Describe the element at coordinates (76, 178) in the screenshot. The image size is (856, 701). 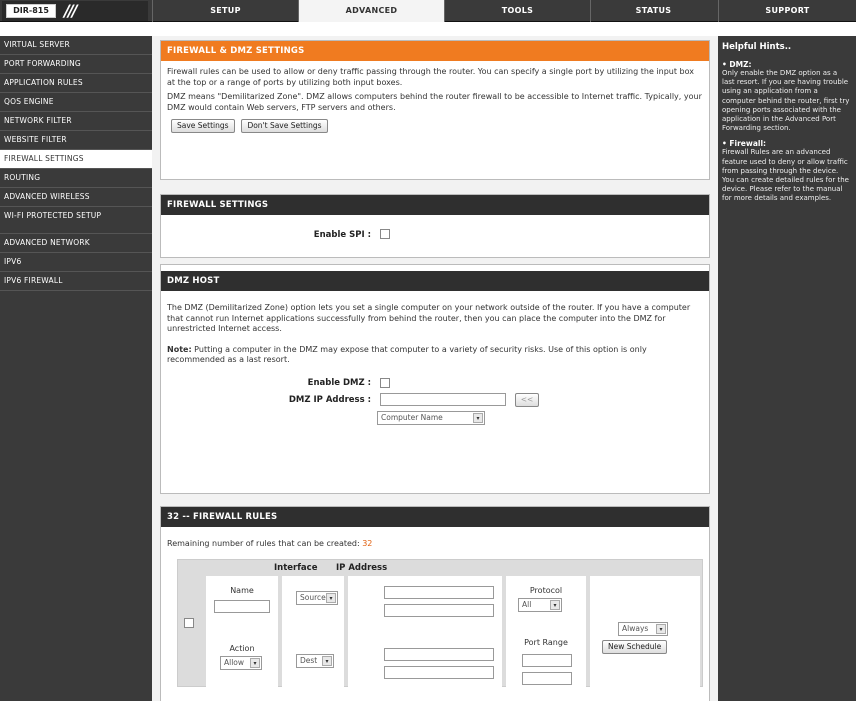
I see `sidebar-item-routing: ROUTING` at that location.